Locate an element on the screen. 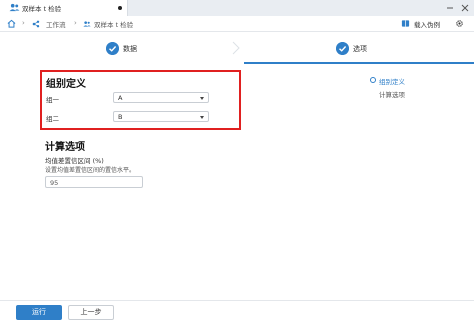 The width and height of the screenshot is (474, 324). group2-value: B is located at coordinates (120, 117).